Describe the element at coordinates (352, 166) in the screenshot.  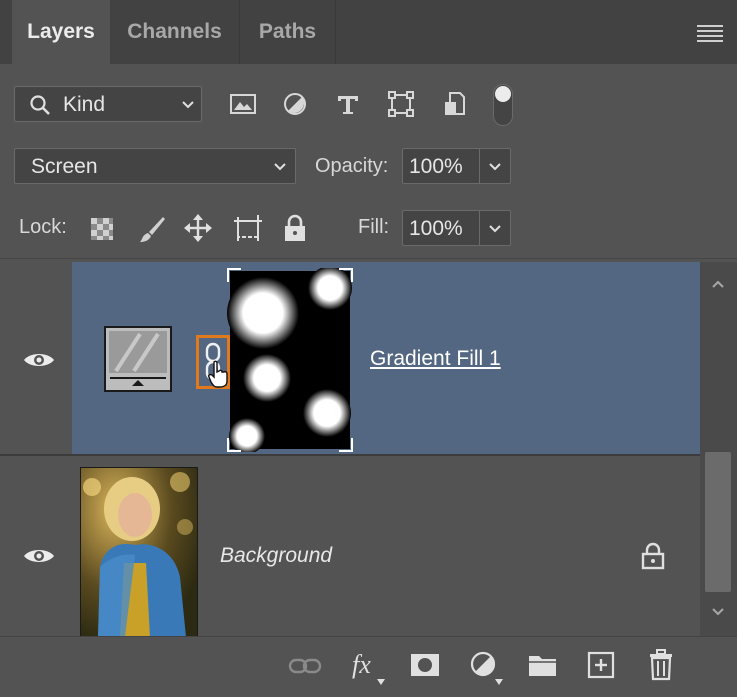
I see `opacity-label: Opacity:` at that location.